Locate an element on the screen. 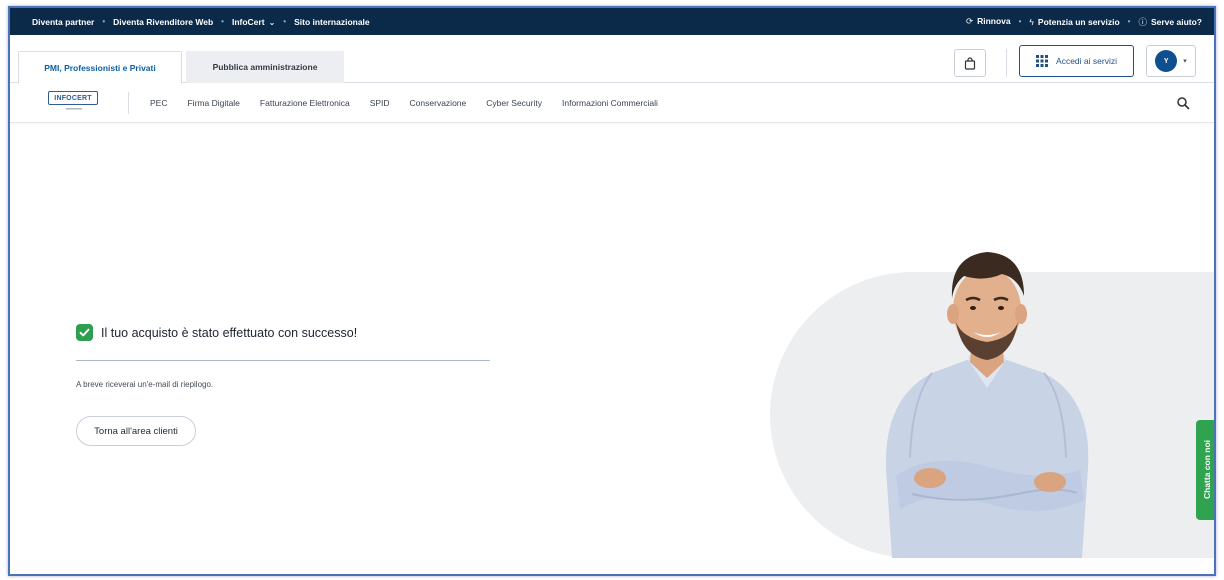  nav-item-fatturazione: Fatturazione Elettronica is located at coordinates (305, 103).